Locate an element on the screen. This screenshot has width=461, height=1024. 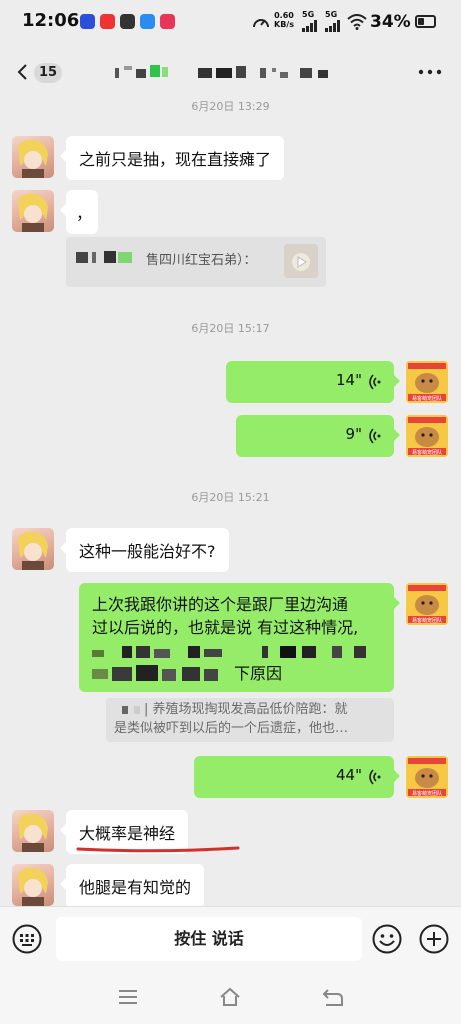
message-bubble: 这种一般能治好不? is located at coordinates (144, 550).